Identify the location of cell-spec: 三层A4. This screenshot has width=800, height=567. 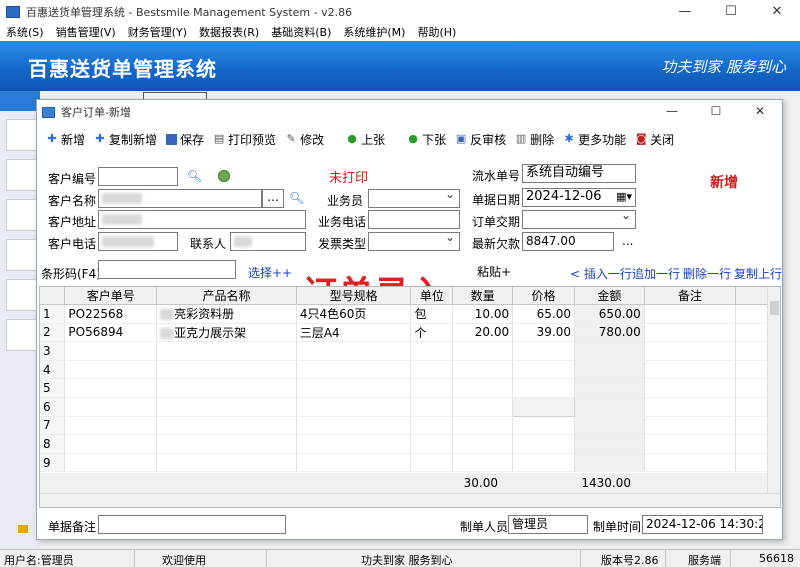
(354, 333).